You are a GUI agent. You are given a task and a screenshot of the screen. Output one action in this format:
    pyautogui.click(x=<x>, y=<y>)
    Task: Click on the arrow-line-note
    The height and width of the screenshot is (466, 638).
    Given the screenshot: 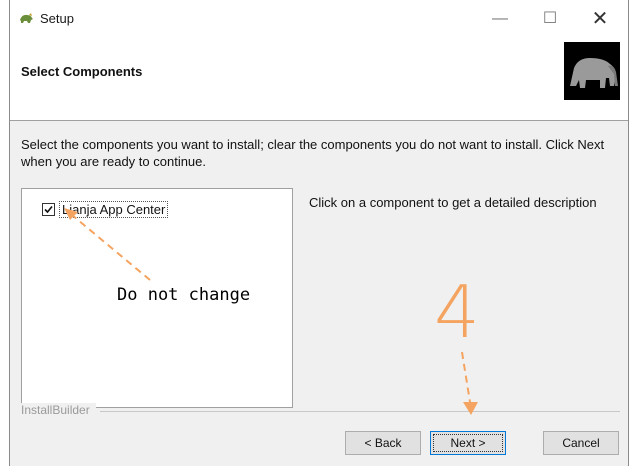 What is the action you would take?
    pyautogui.click(x=111, y=247)
    